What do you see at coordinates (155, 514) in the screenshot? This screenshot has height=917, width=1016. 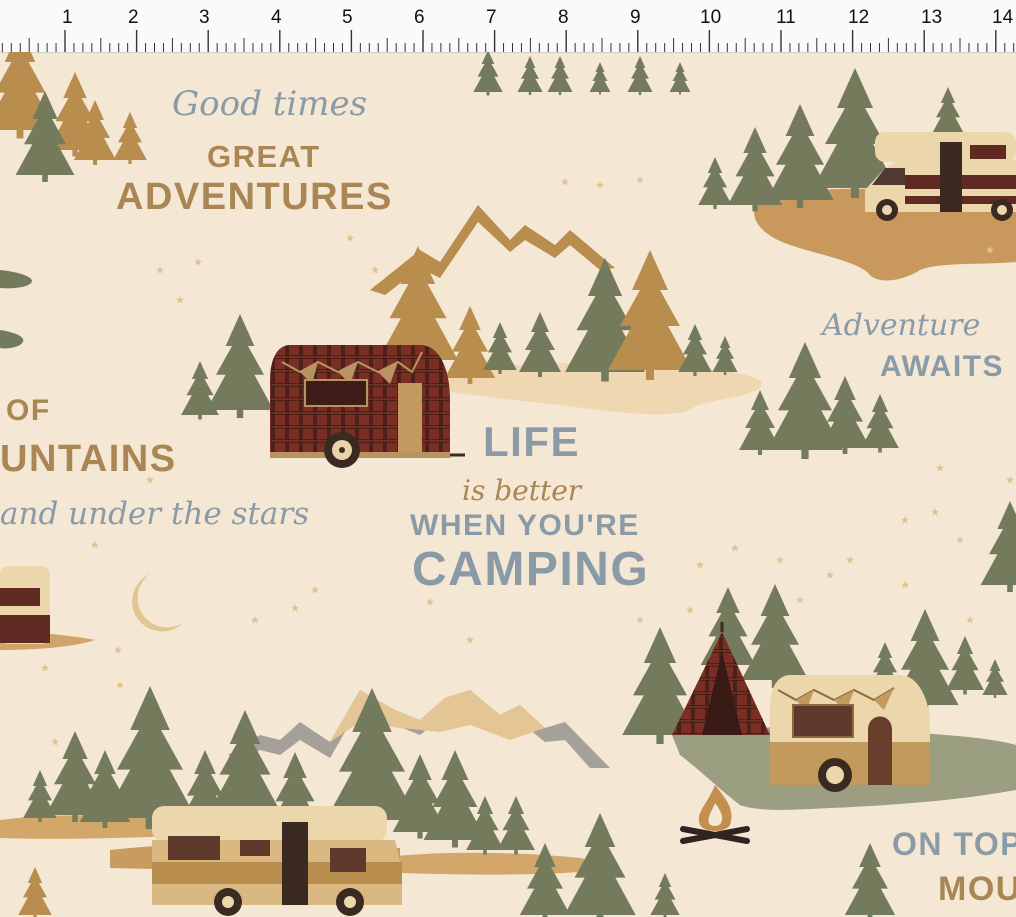 I see `under-the-stars-text: and under the stars` at bounding box center [155, 514].